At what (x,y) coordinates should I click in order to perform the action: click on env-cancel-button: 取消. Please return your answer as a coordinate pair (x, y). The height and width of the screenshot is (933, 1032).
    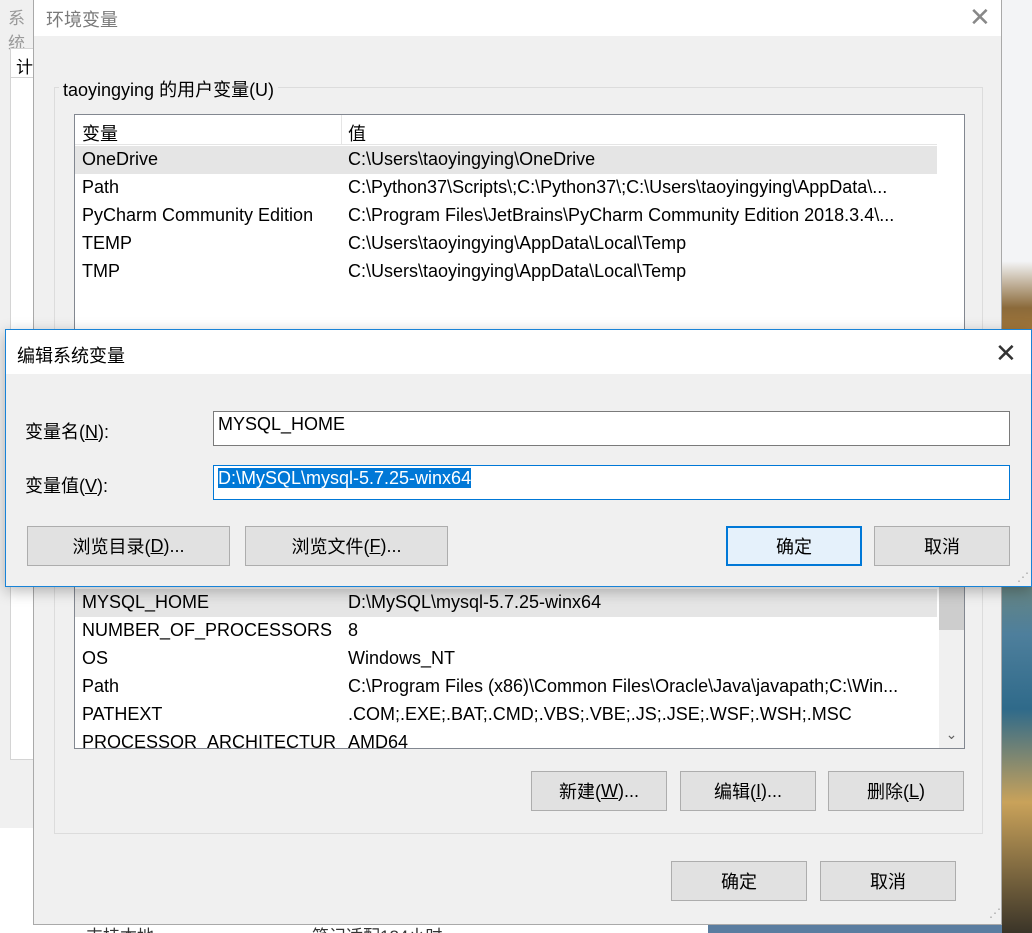
    Looking at the image, I should click on (888, 881).